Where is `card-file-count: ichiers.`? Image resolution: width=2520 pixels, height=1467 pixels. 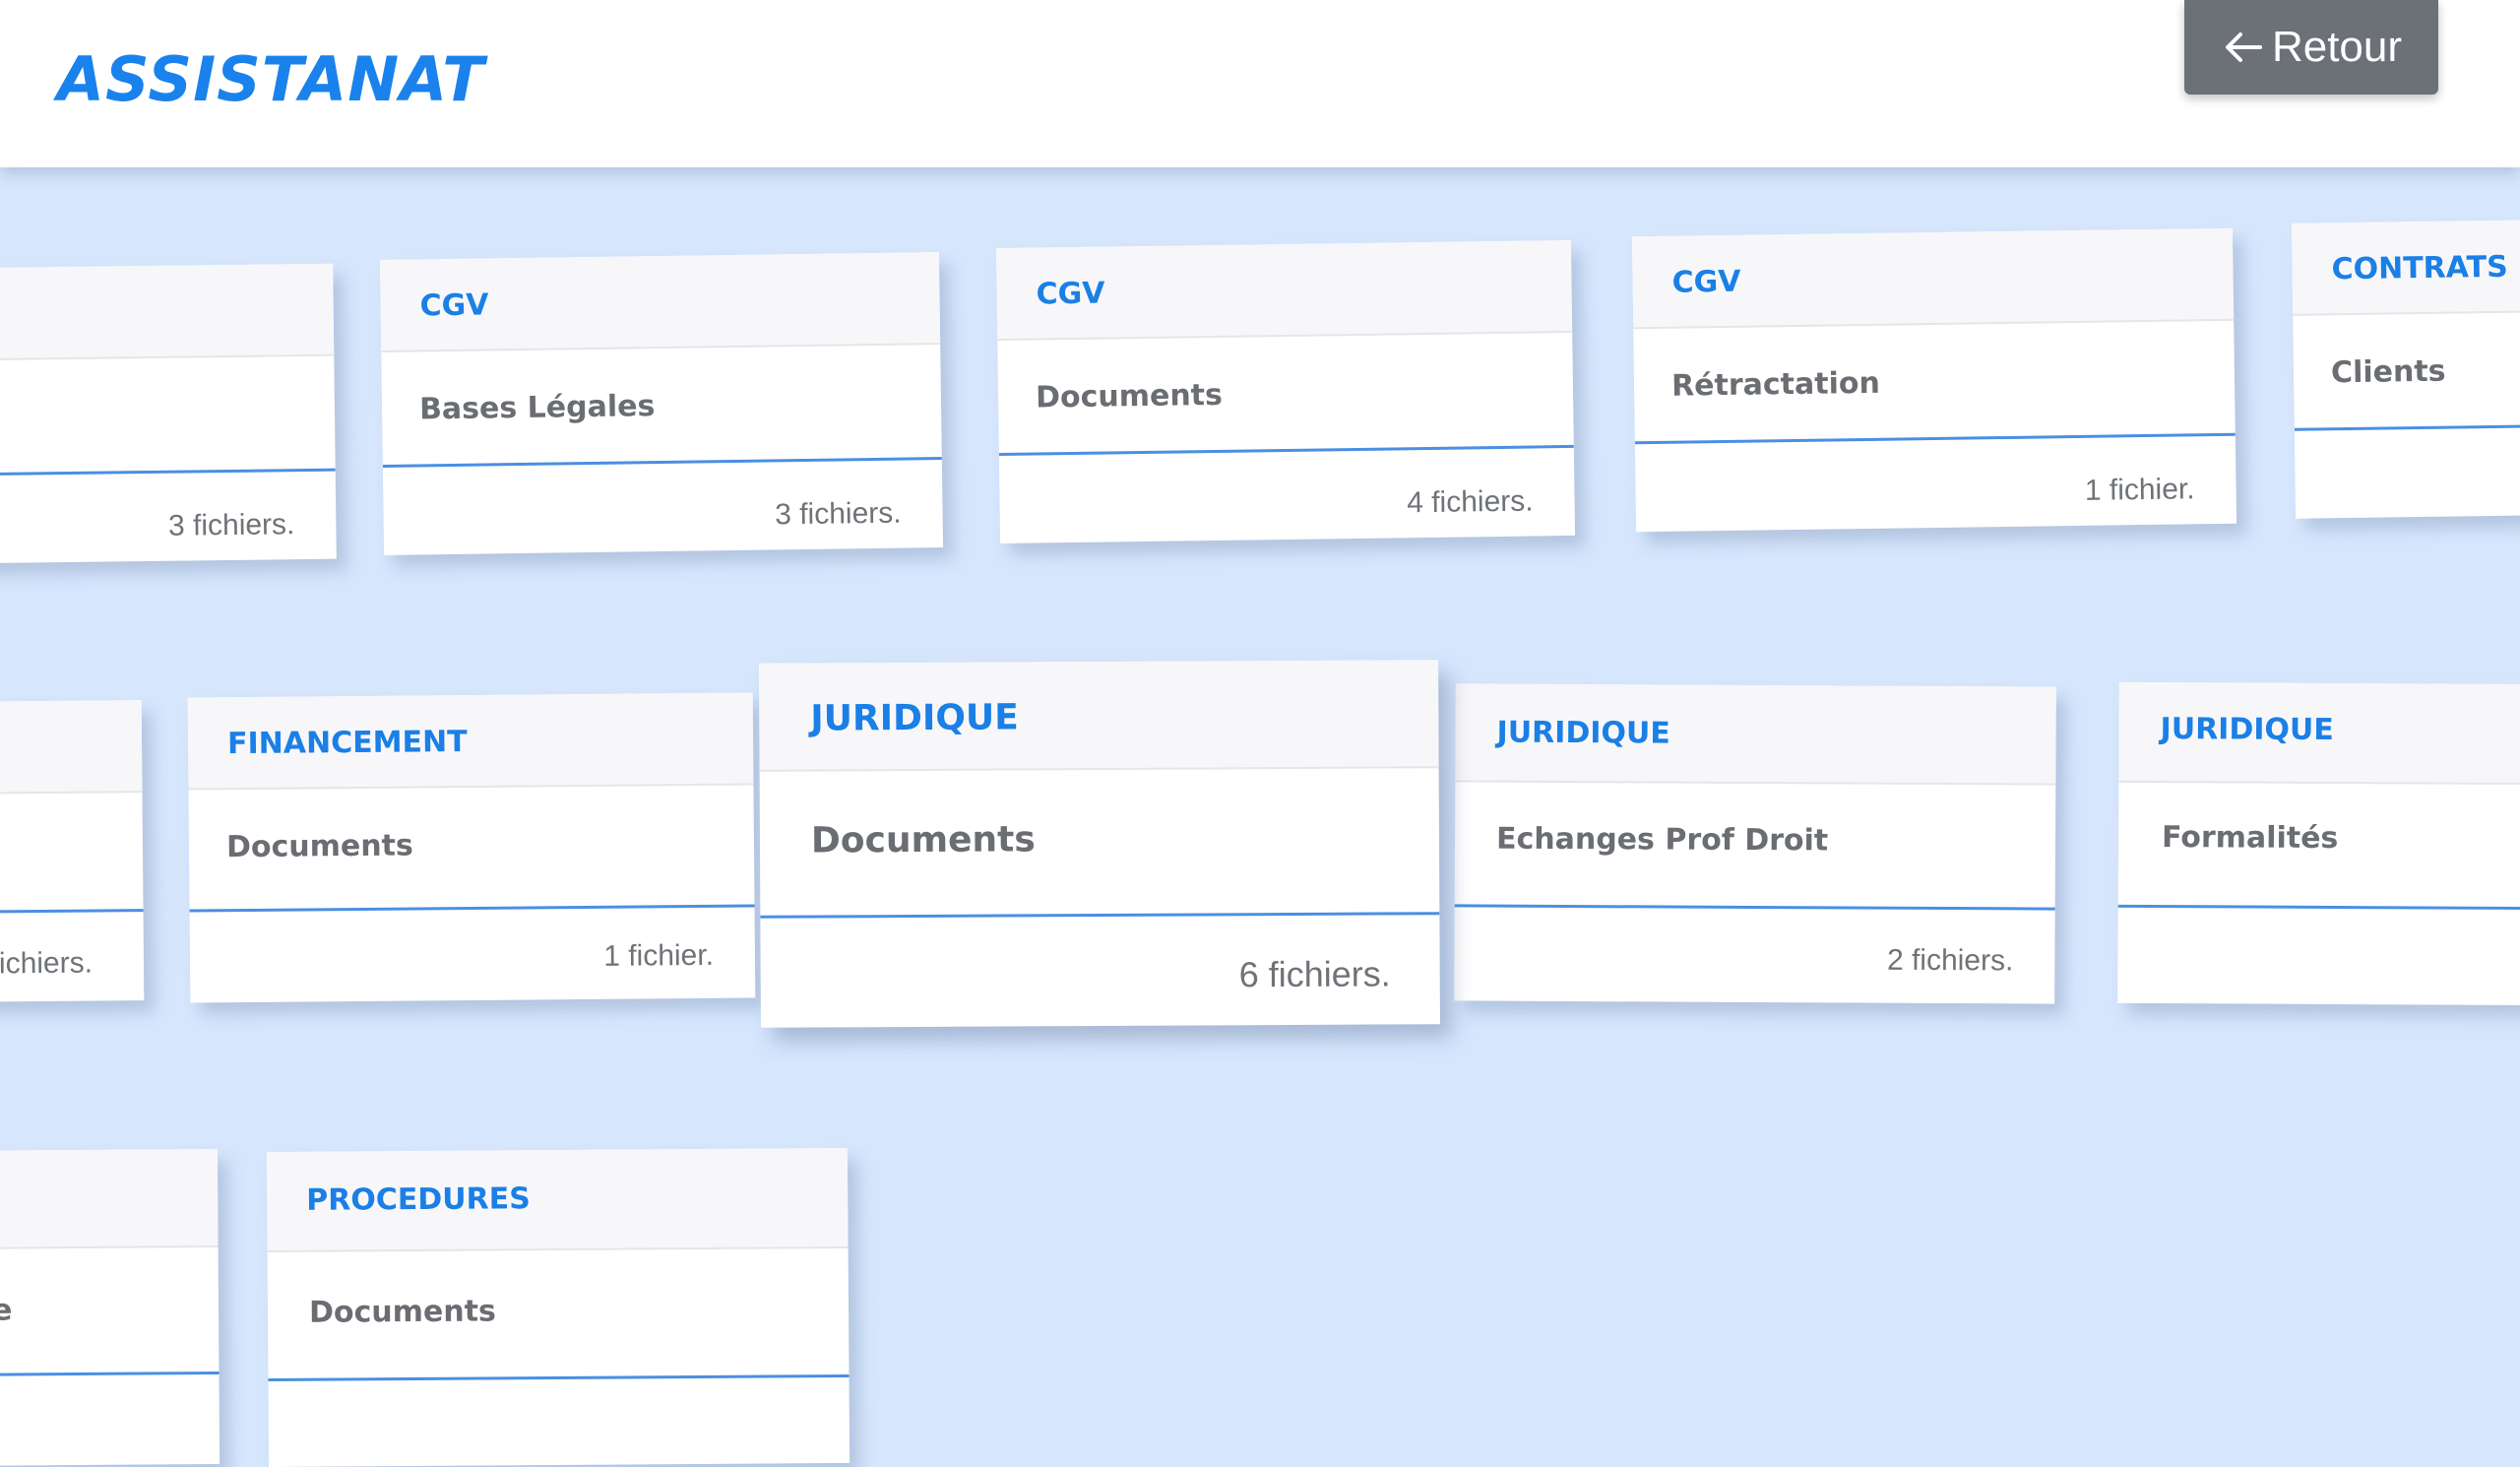
card-file-count: ichiers. is located at coordinates (47, 963).